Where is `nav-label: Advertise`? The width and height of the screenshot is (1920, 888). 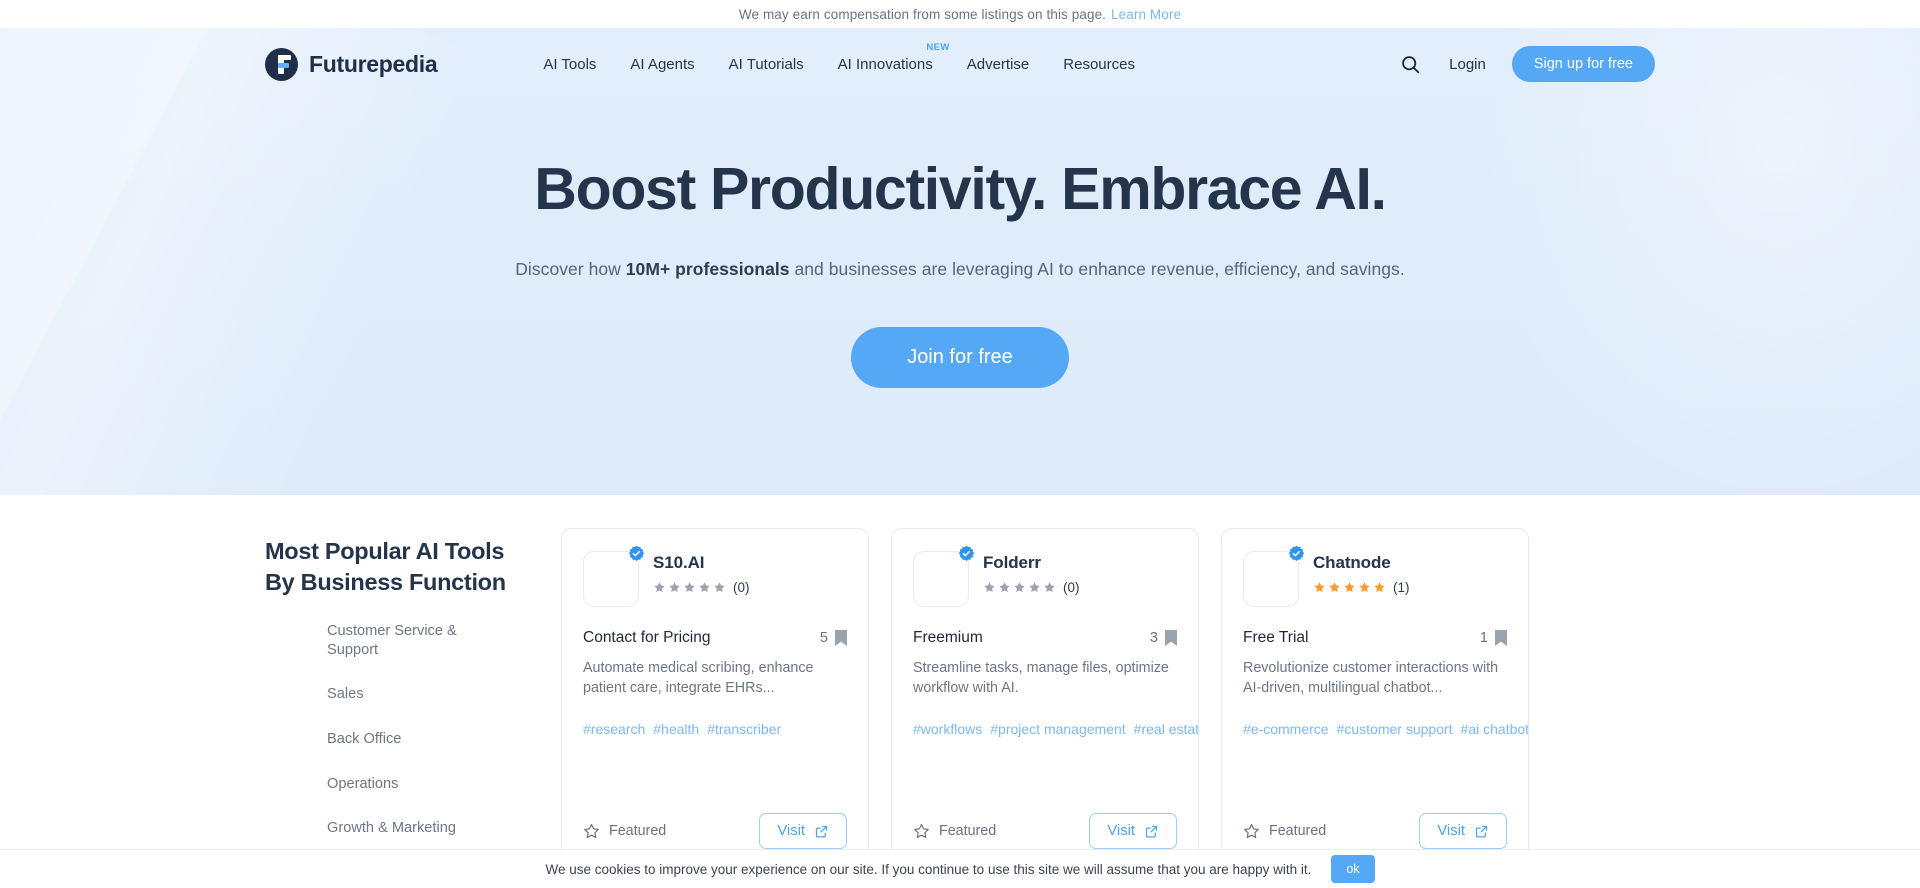 nav-label: Advertise is located at coordinates (998, 64).